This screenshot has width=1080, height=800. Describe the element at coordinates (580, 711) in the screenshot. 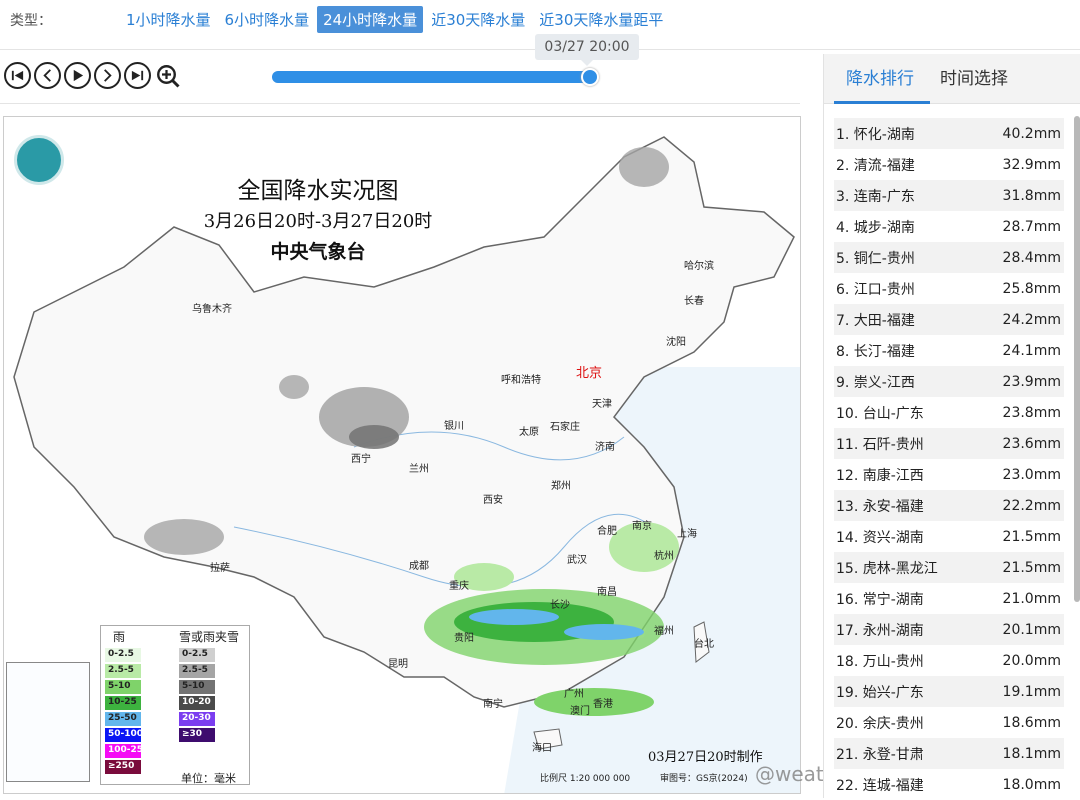

I see `city-label: 澳门` at that location.